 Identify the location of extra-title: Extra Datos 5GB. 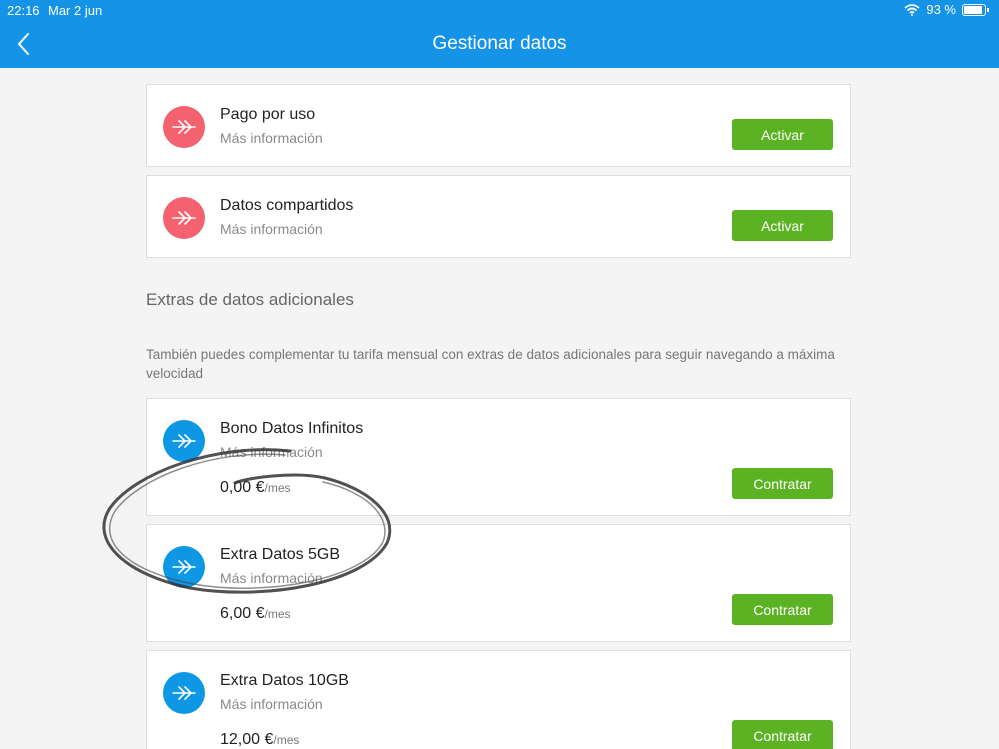
(280, 554).